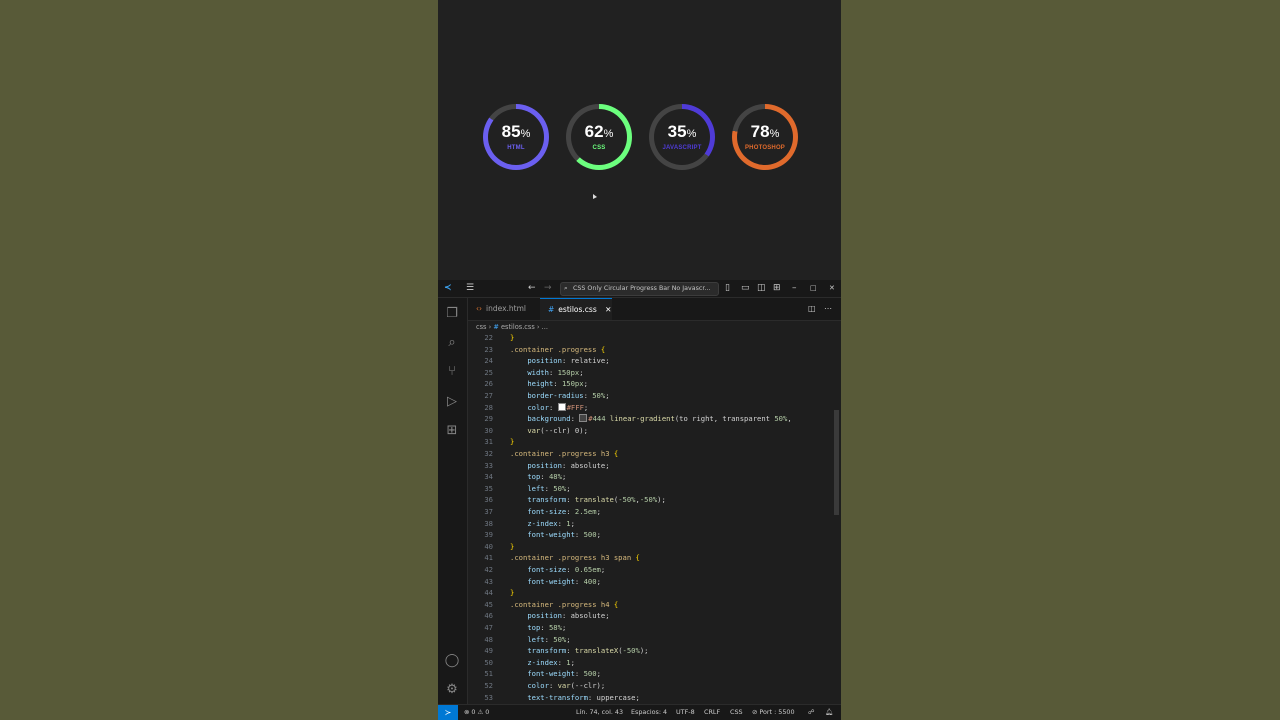 The image size is (1280, 720). What do you see at coordinates (448, 288) in the screenshot?
I see `vscode-logo-icon: ≺` at bounding box center [448, 288].